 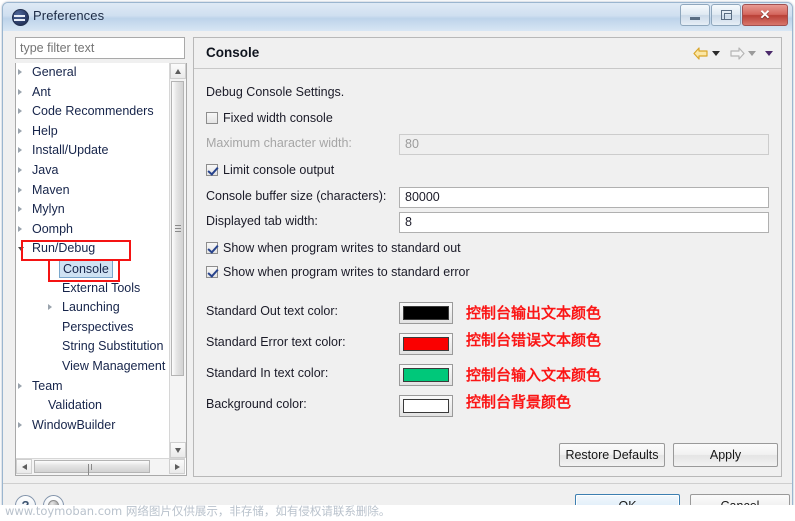 I want to click on search-input, so click(x=100, y=48).